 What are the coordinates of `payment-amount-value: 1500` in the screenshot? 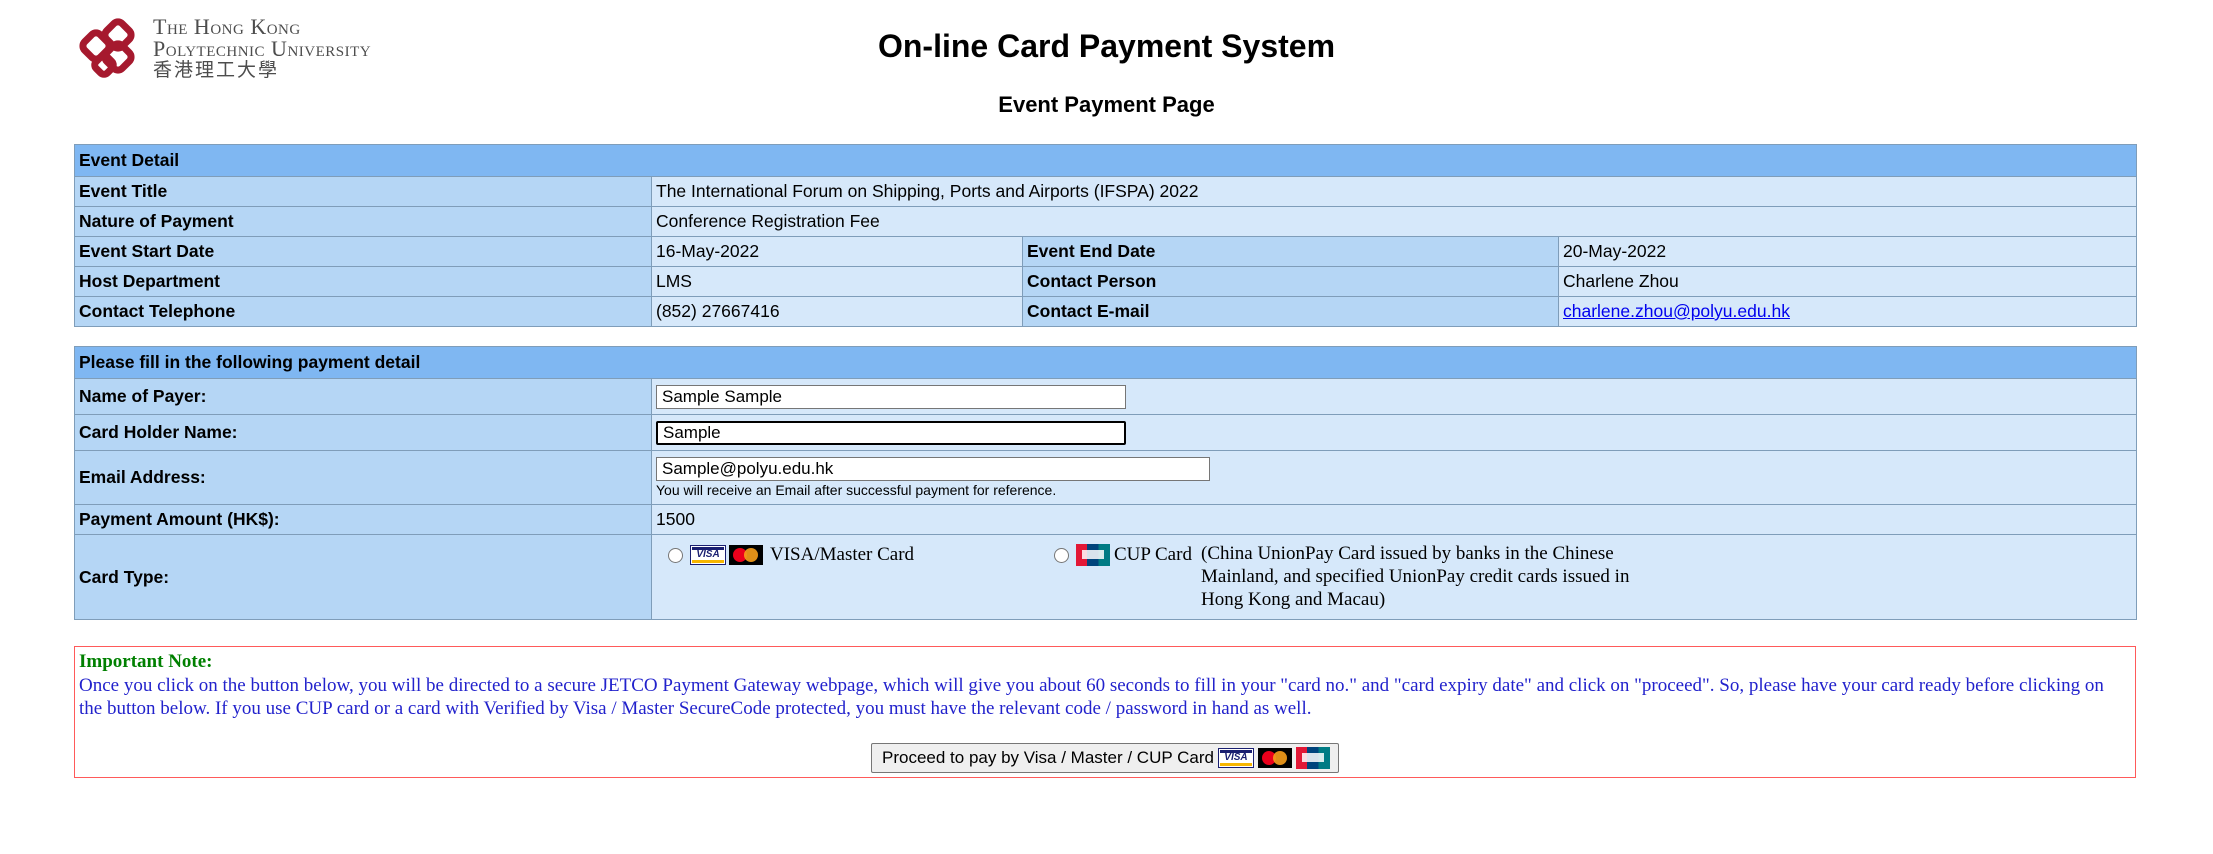 It's located at (1394, 519).